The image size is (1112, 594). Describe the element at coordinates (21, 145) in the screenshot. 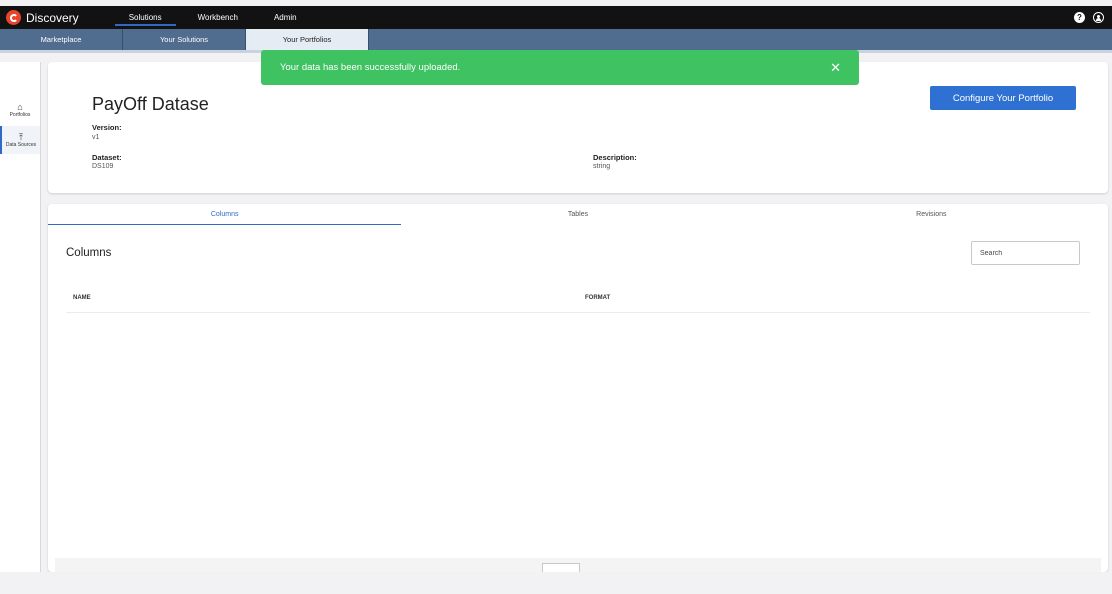

I see `rail-item-label: Data Sources` at that location.